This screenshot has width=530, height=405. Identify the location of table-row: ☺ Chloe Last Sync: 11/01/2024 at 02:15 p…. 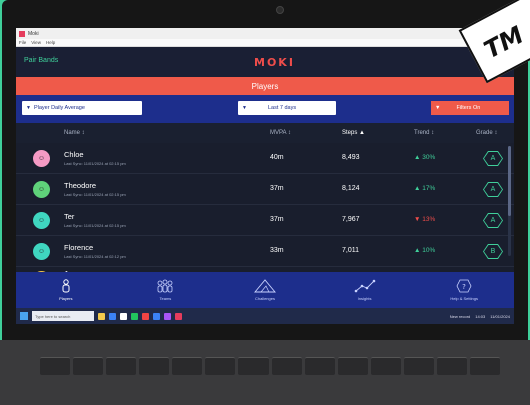
(265, 158).